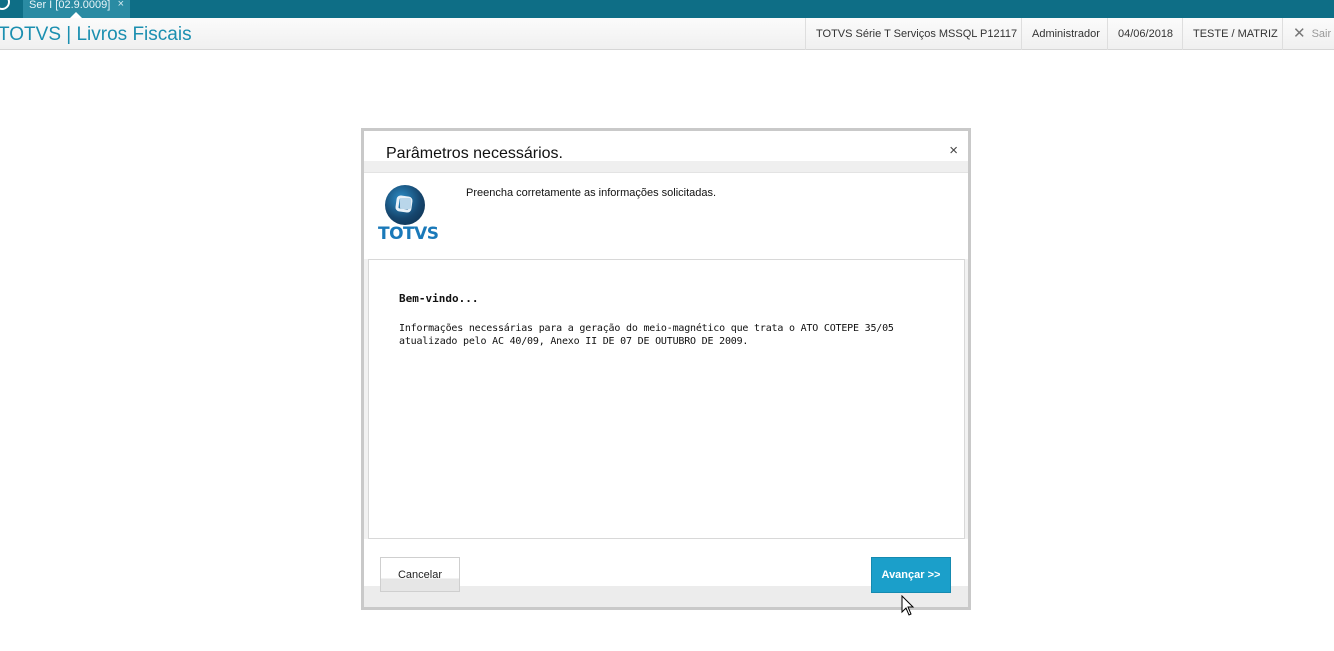 Image resolution: width=1334 pixels, height=651 pixels. Describe the element at coordinates (408, 234) in the screenshot. I see `logo-wordmark: TOTVS` at that location.